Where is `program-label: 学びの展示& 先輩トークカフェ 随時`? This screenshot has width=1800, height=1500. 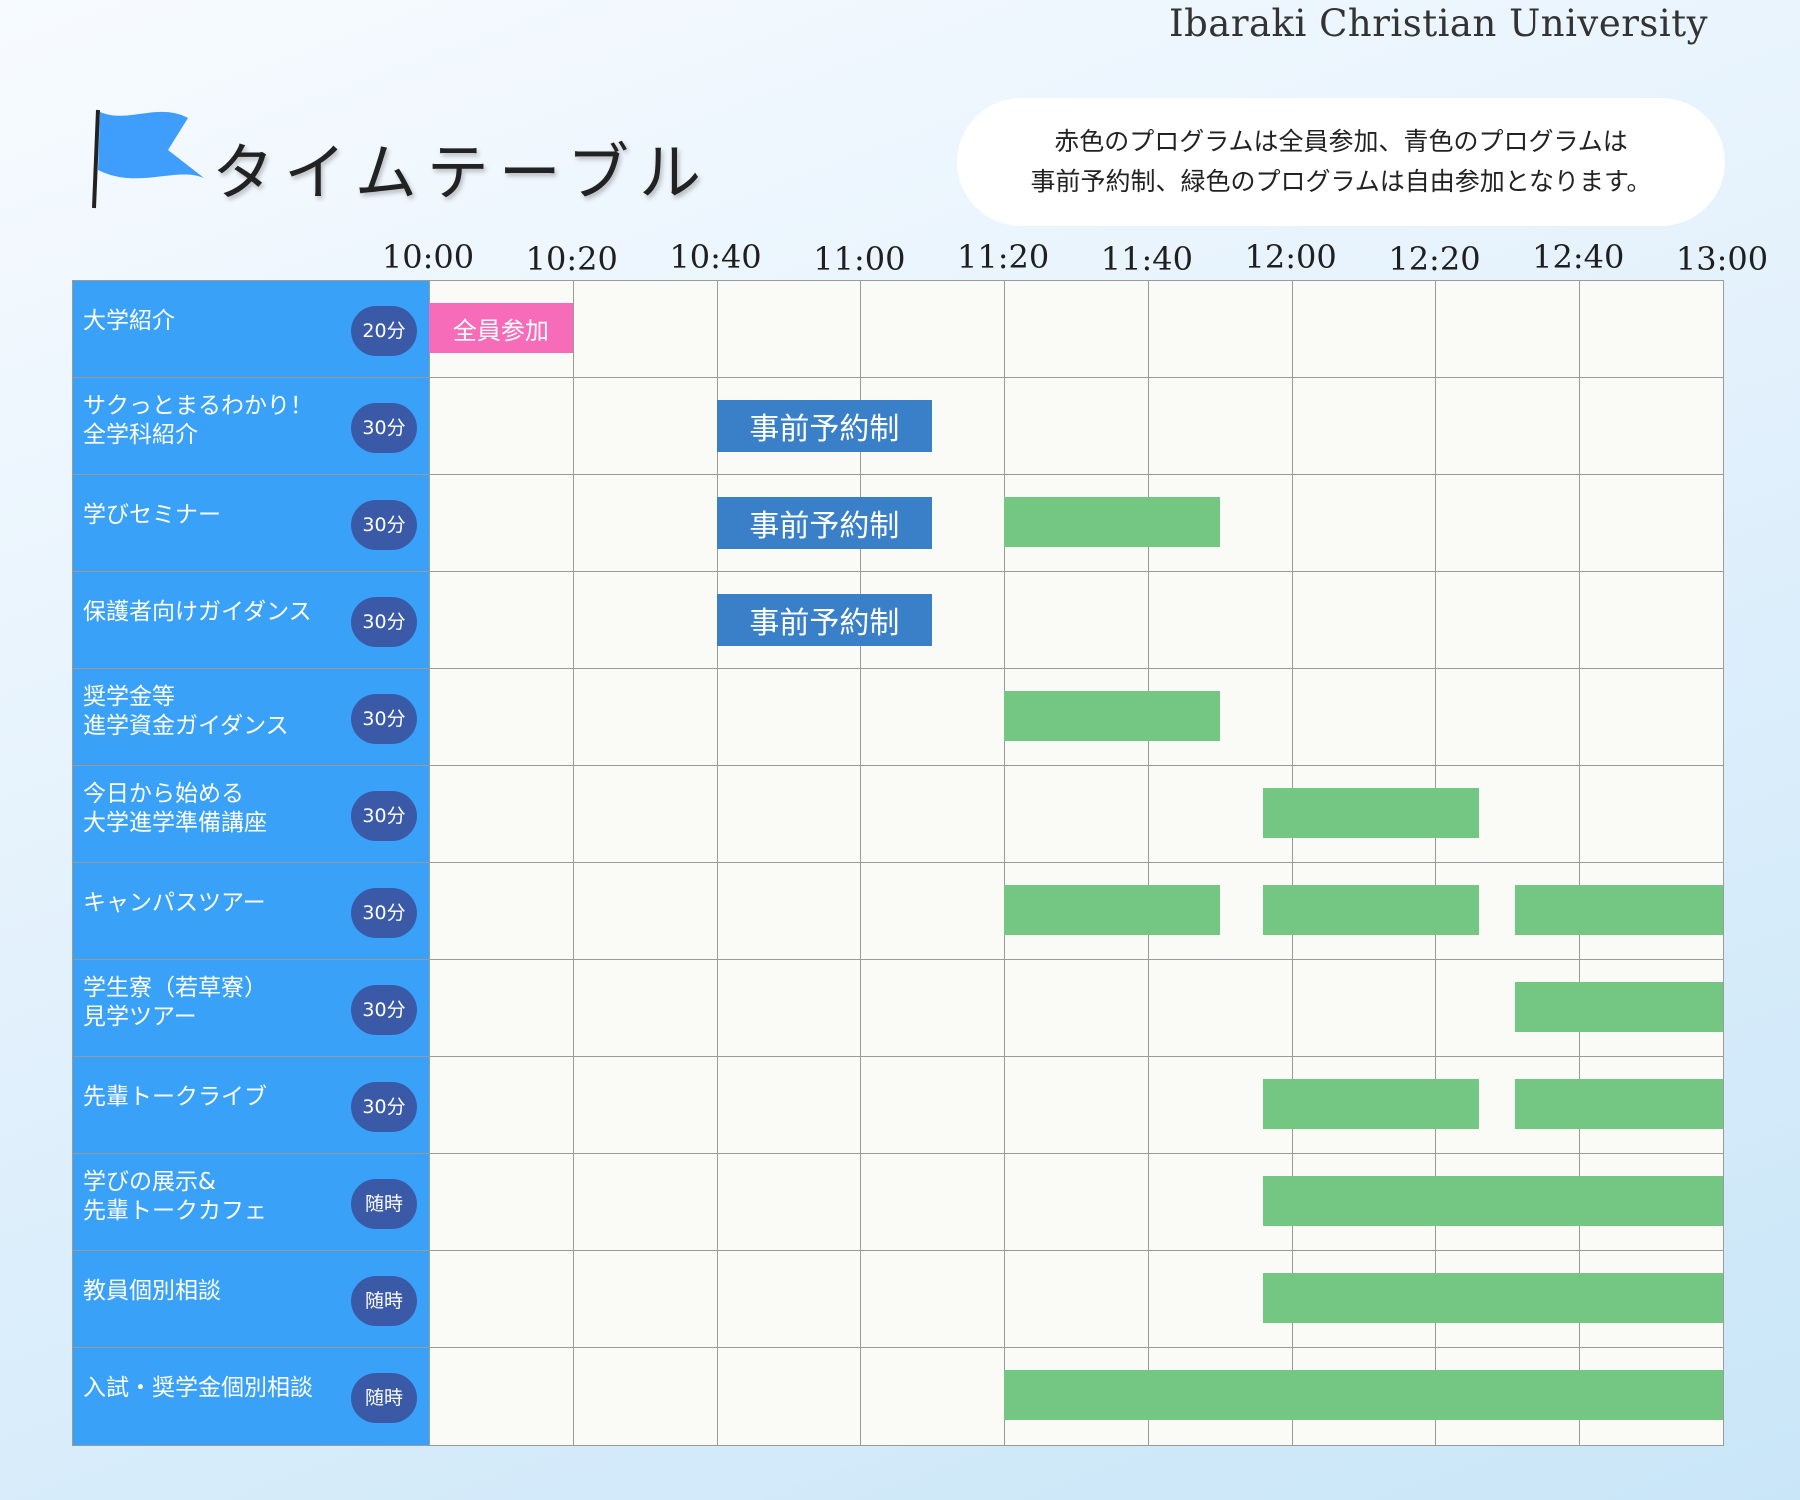 program-label: 学びの展示& 先輩トークカフェ 随時 is located at coordinates (251, 1202).